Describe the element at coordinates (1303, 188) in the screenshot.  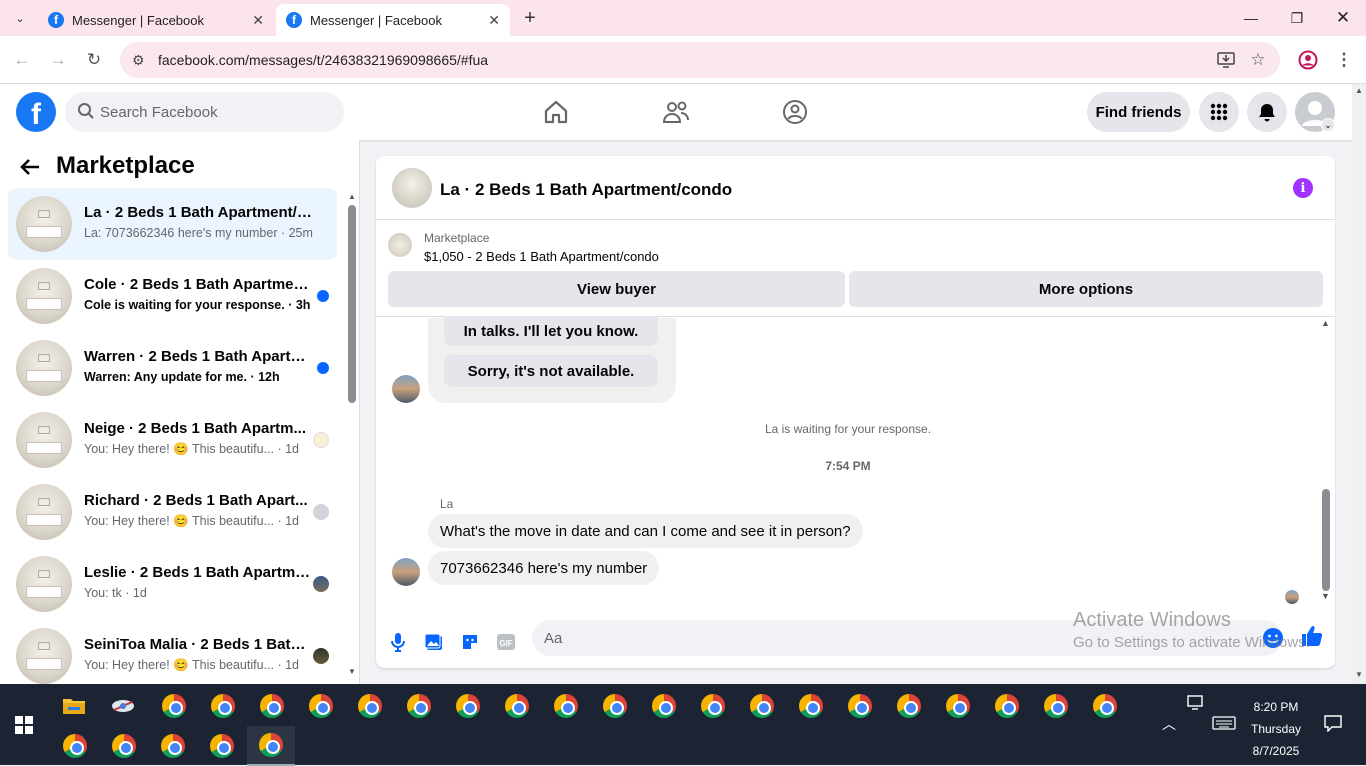
I see `info-icon: i` at that location.